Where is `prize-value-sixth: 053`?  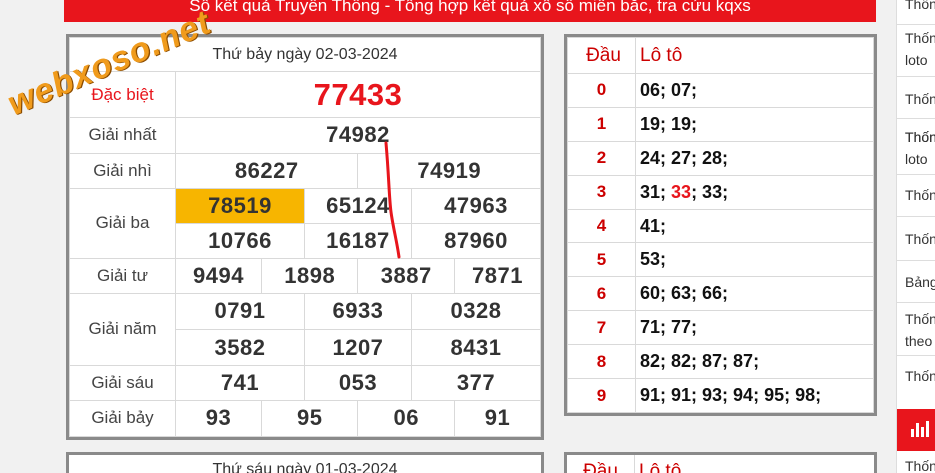
prize-value-sixth: 053 is located at coordinates (357, 383).